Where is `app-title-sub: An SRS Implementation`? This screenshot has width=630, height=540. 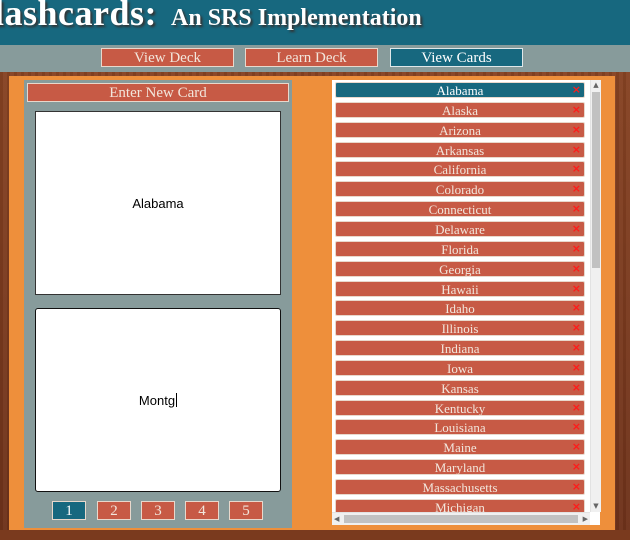 app-title-sub: An SRS Implementation is located at coordinates (296, 18).